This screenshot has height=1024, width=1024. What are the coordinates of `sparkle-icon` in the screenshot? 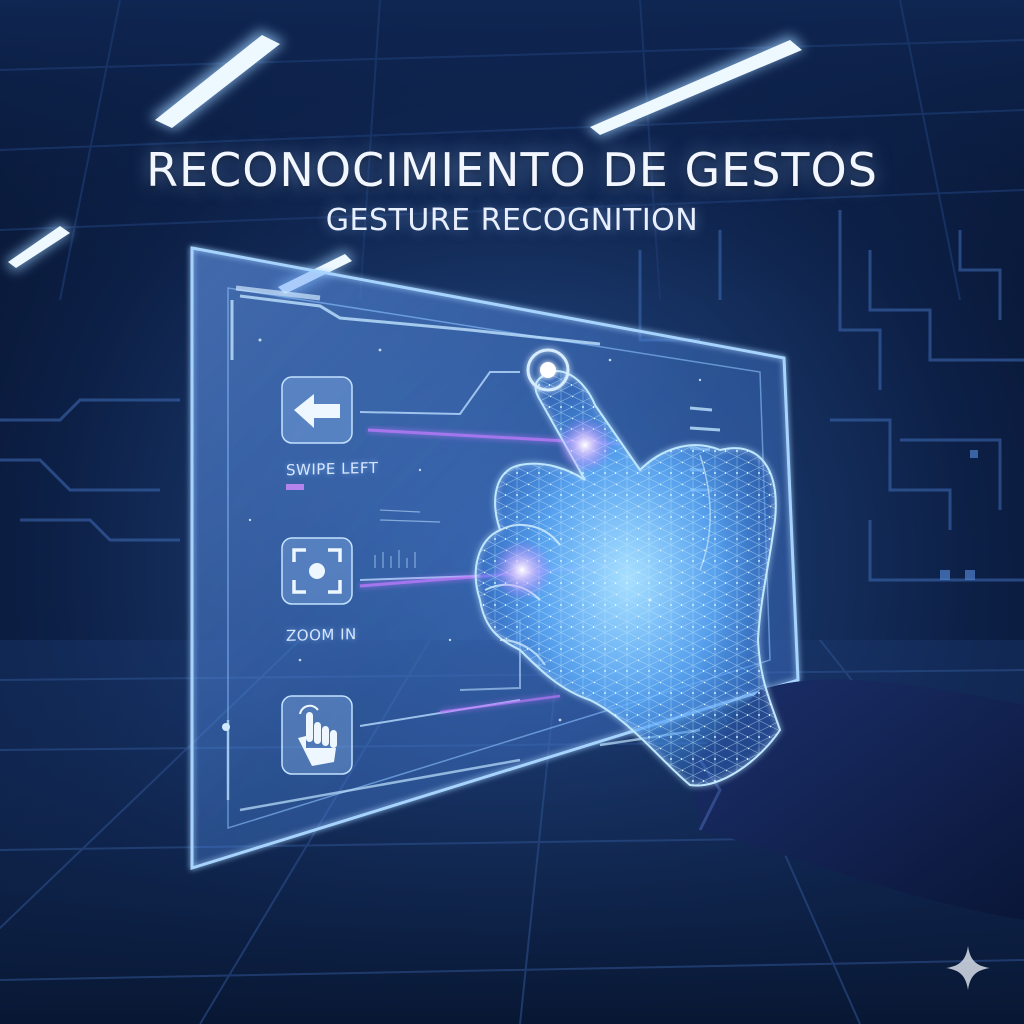 It's located at (968, 968).